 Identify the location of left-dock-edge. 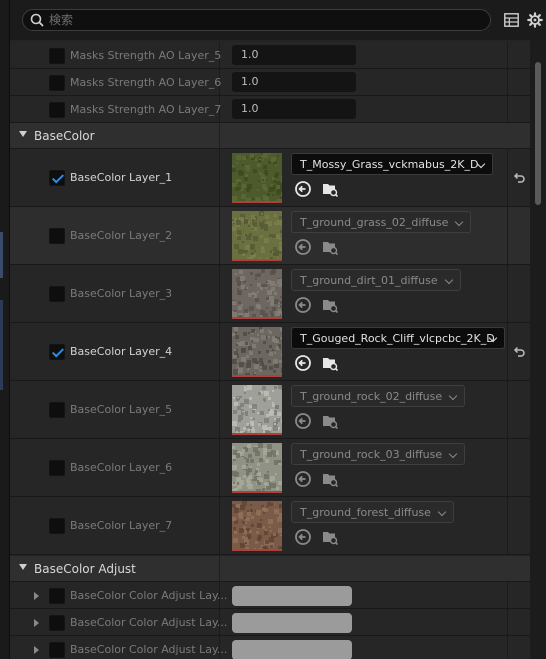
(5, 329).